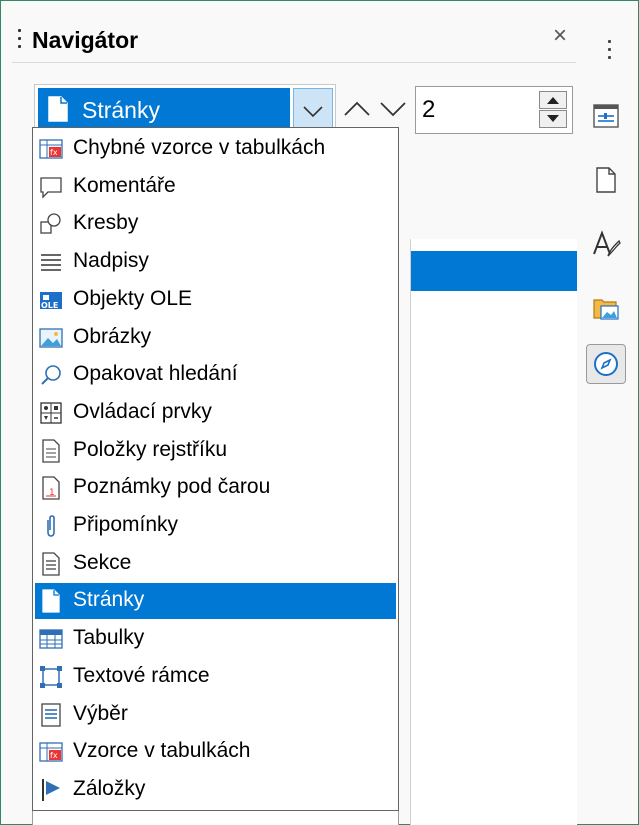 The height and width of the screenshot is (825, 639). What do you see at coordinates (608, 419) in the screenshot?
I see `sidebar-tab-bar` at bounding box center [608, 419].